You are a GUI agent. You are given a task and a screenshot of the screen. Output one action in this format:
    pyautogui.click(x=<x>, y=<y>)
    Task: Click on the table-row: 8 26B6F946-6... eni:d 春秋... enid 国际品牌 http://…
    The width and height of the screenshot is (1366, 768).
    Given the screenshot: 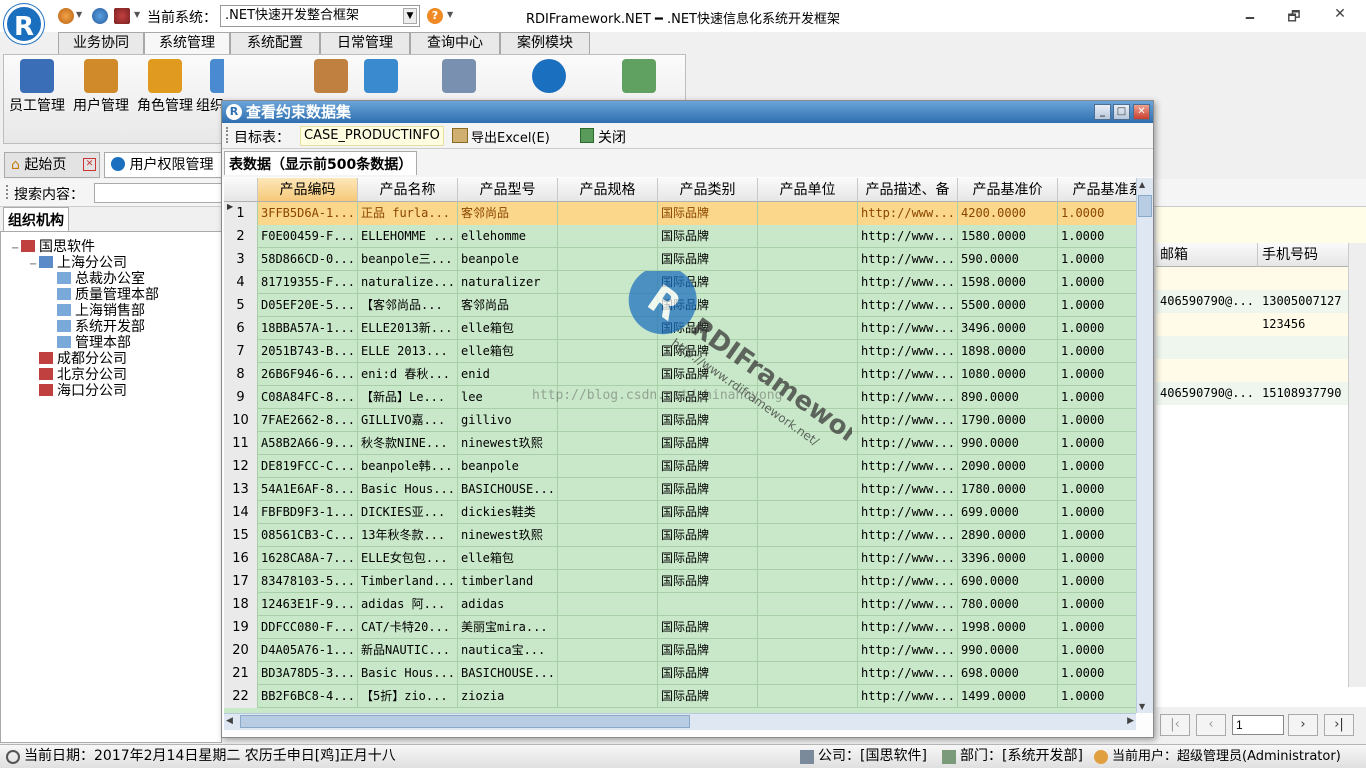 What is the action you would take?
    pyautogui.click(x=680, y=374)
    